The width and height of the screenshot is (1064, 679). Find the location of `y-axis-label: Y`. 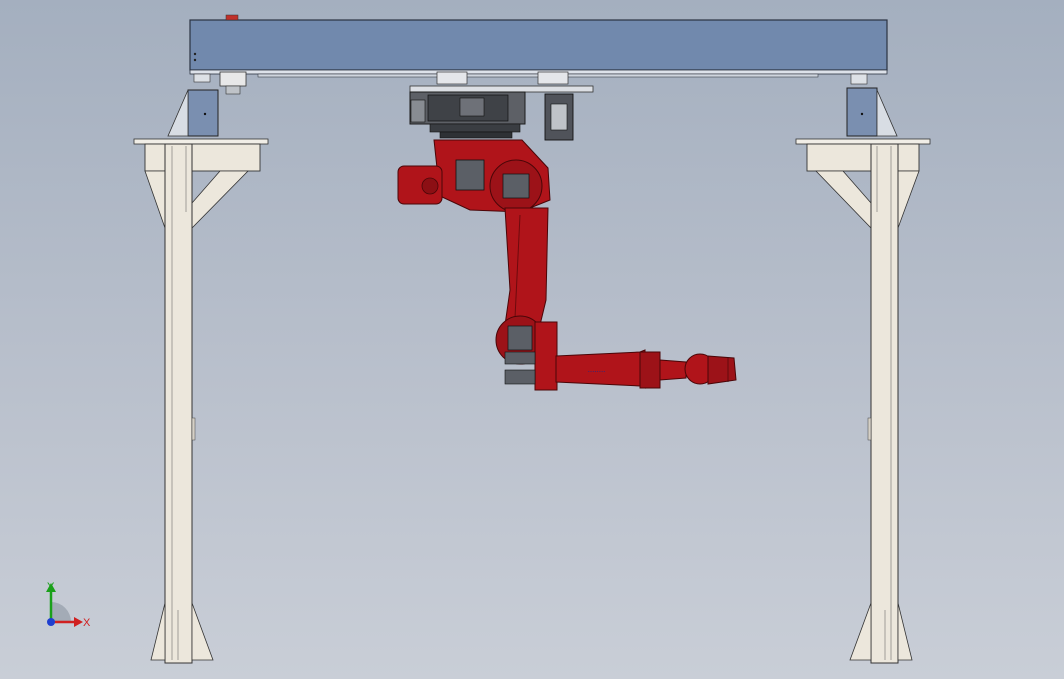

y-axis-label: Y is located at coordinates (51, 587).